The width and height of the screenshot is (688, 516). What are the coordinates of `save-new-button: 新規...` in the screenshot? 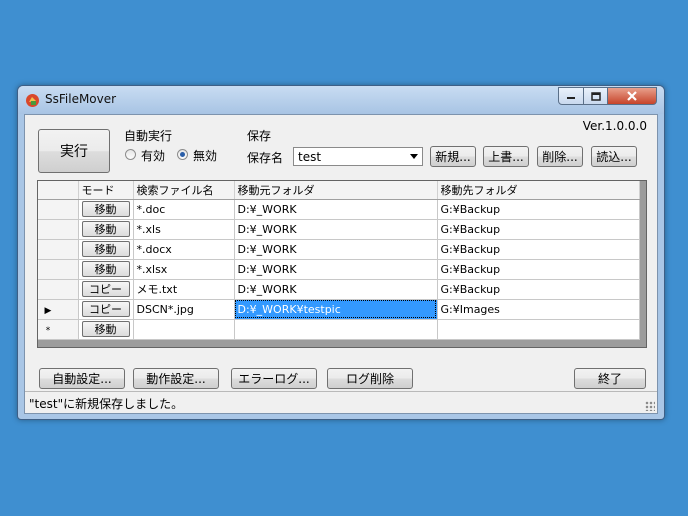 It's located at (453, 156).